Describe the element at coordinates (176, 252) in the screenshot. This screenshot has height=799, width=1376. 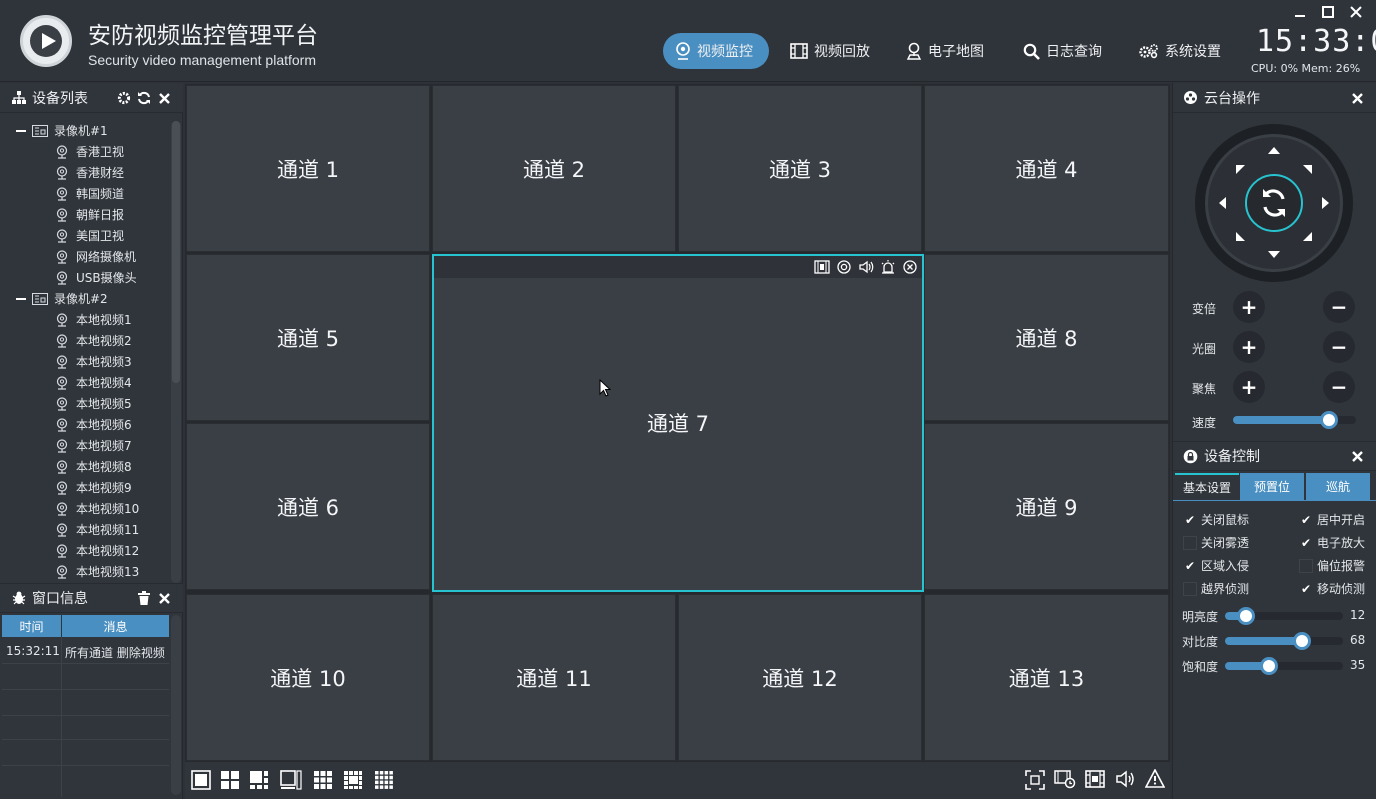
I see `scrollbar-thumb` at that location.